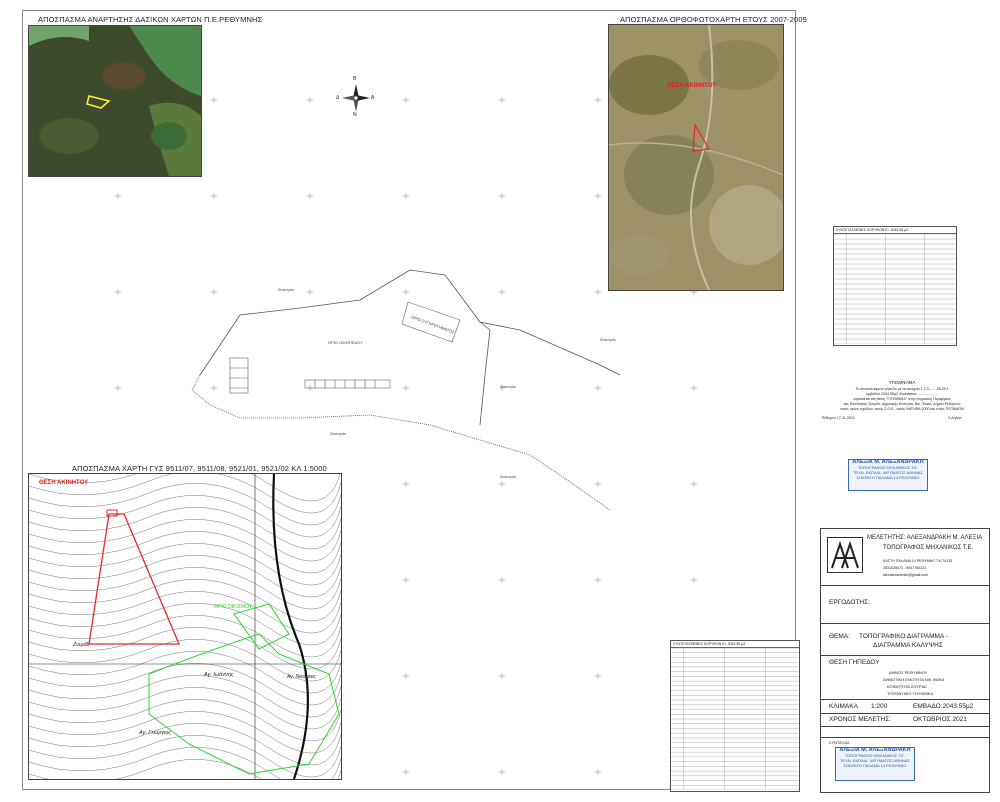 The width and height of the screenshot is (1000, 802). What do you see at coordinates (903, 636) in the screenshot?
I see `subject-line1: ΤΟΠΟΓΡΑΦΙΚΟ ΔΙΑΓΡΑΜΜΑ -` at bounding box center [903, 636].